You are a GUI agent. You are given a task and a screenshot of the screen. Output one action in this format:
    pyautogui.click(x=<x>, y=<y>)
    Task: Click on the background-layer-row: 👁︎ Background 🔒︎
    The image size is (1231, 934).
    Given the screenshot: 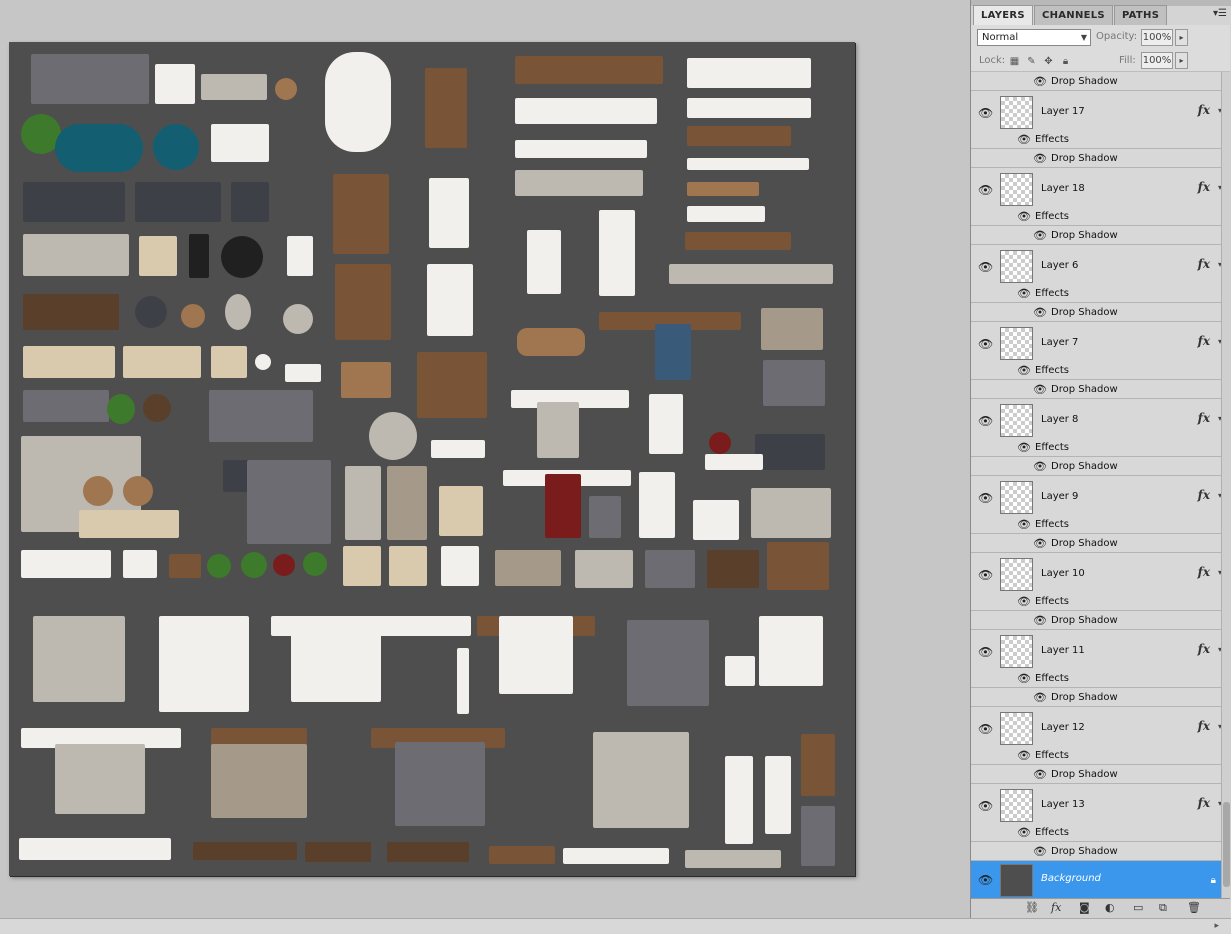 What is the action you would take?
    pyautogui.click(x=1100, y=879)
    